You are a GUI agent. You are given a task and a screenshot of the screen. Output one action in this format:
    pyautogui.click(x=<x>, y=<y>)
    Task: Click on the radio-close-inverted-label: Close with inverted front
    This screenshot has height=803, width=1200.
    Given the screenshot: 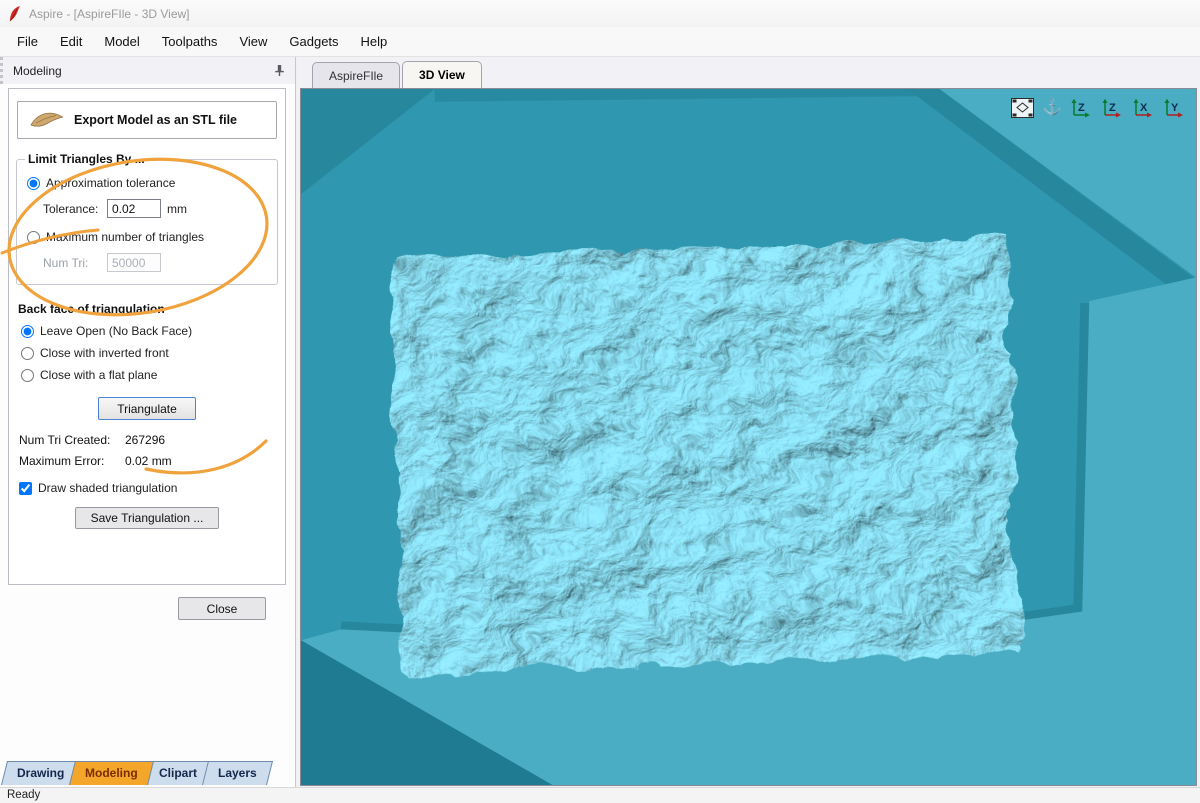 What is the action you would take?
    pyautogui.click(x=104, y=353)
    